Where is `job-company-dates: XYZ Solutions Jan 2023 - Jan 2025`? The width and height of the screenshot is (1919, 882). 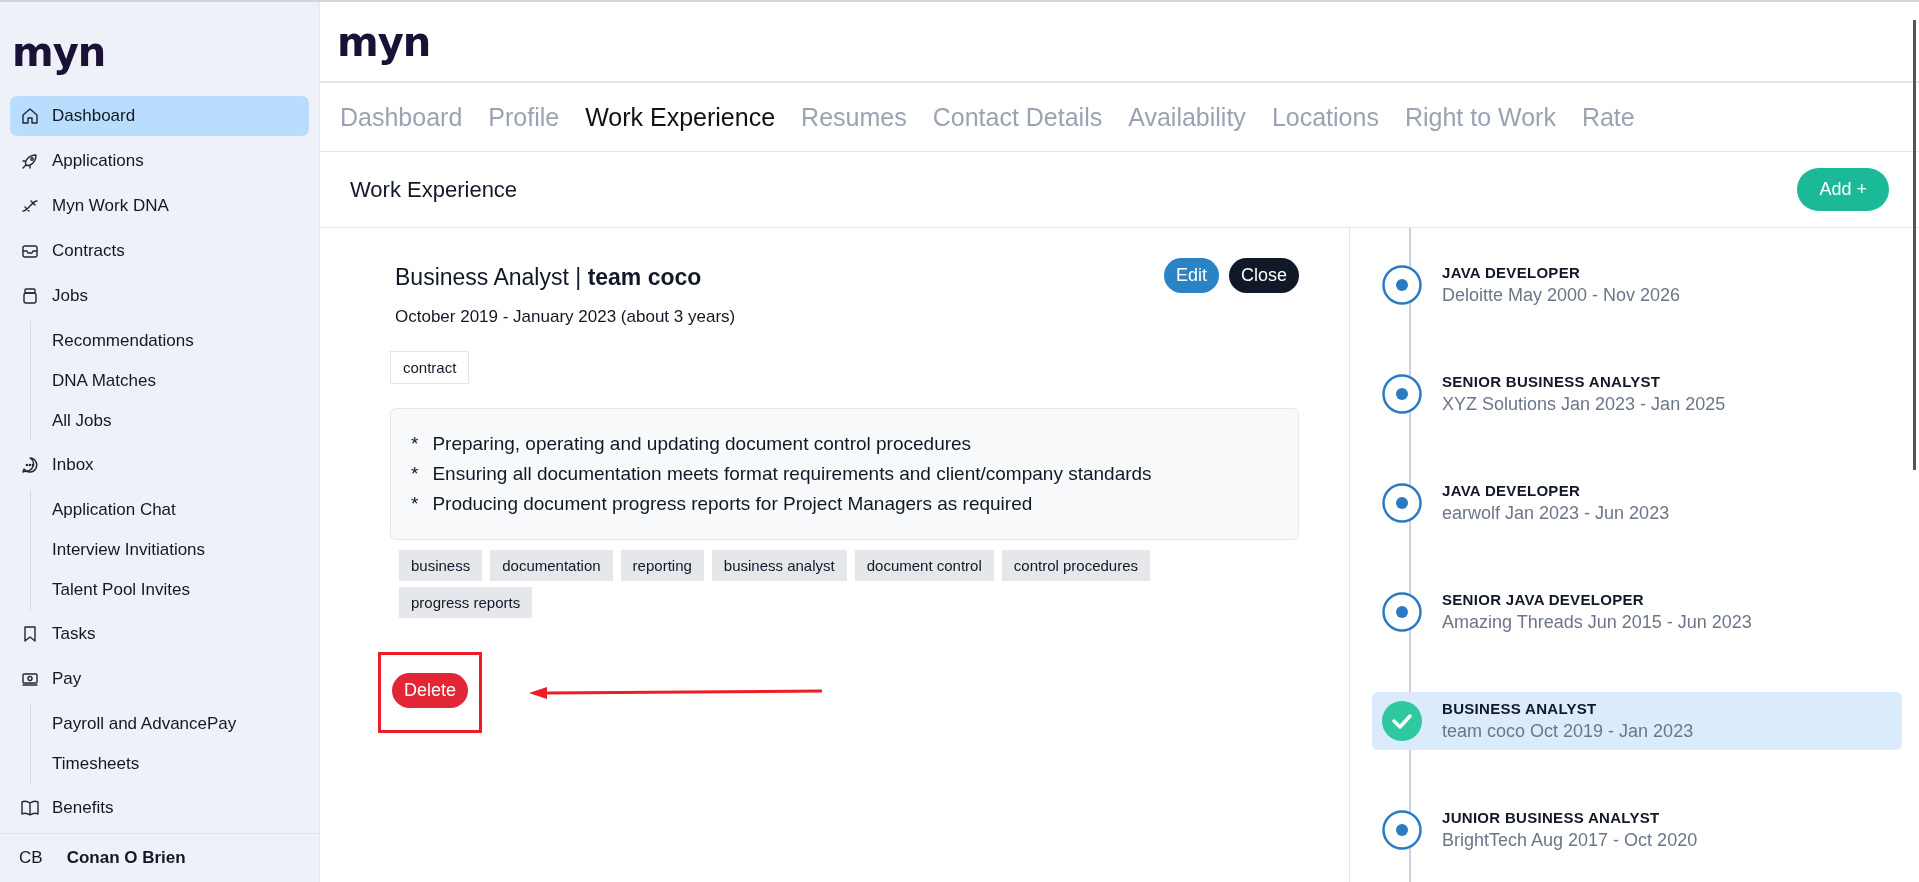 job-company-dates: XYZ Solutions Jan 2023 - Jan 2025 is located at coordinates (1584, 404).